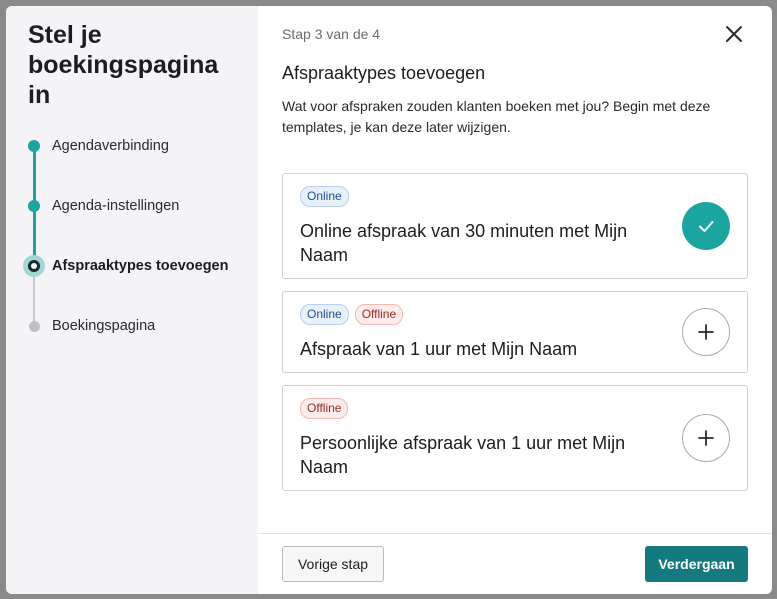 The width and height of the screenshot is (777, 599). I want to click on section-title: Afspraaktypes toevoegen, so click(384, 73).